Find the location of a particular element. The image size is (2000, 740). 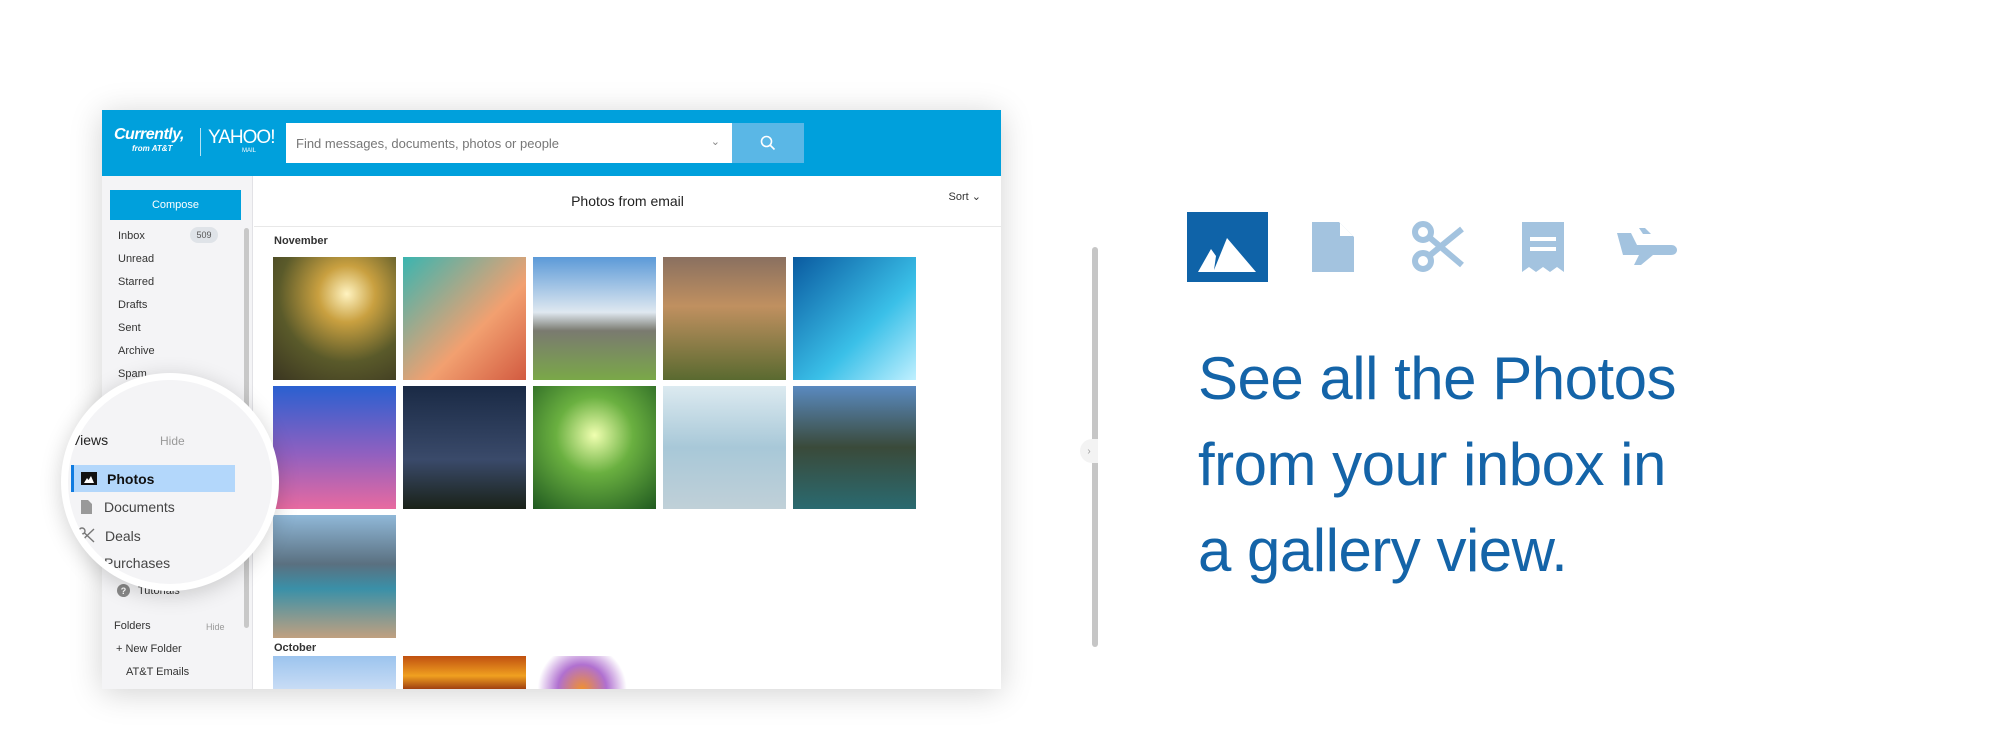

airplane-icon is located at coordinates (1647, 246).